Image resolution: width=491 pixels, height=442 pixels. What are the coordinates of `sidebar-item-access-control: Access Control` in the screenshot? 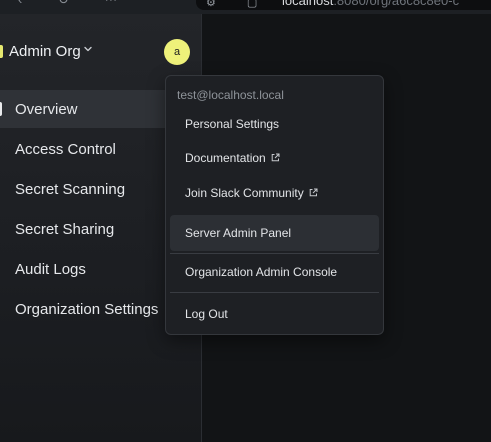 It's located at (85, 149).